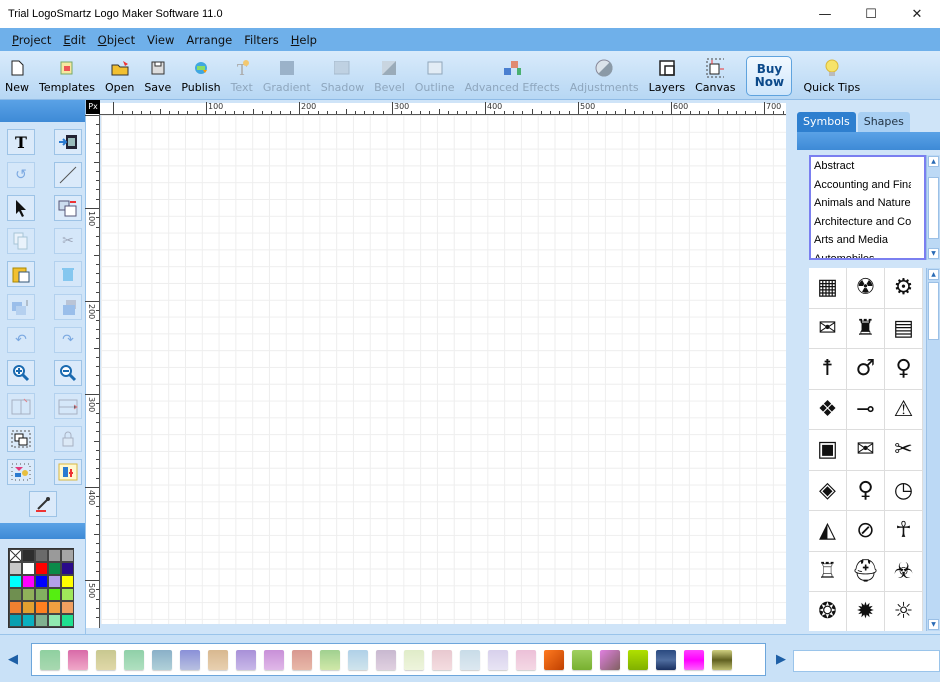  I want to click on flip-vertical-tool-button, so click(68, 406).